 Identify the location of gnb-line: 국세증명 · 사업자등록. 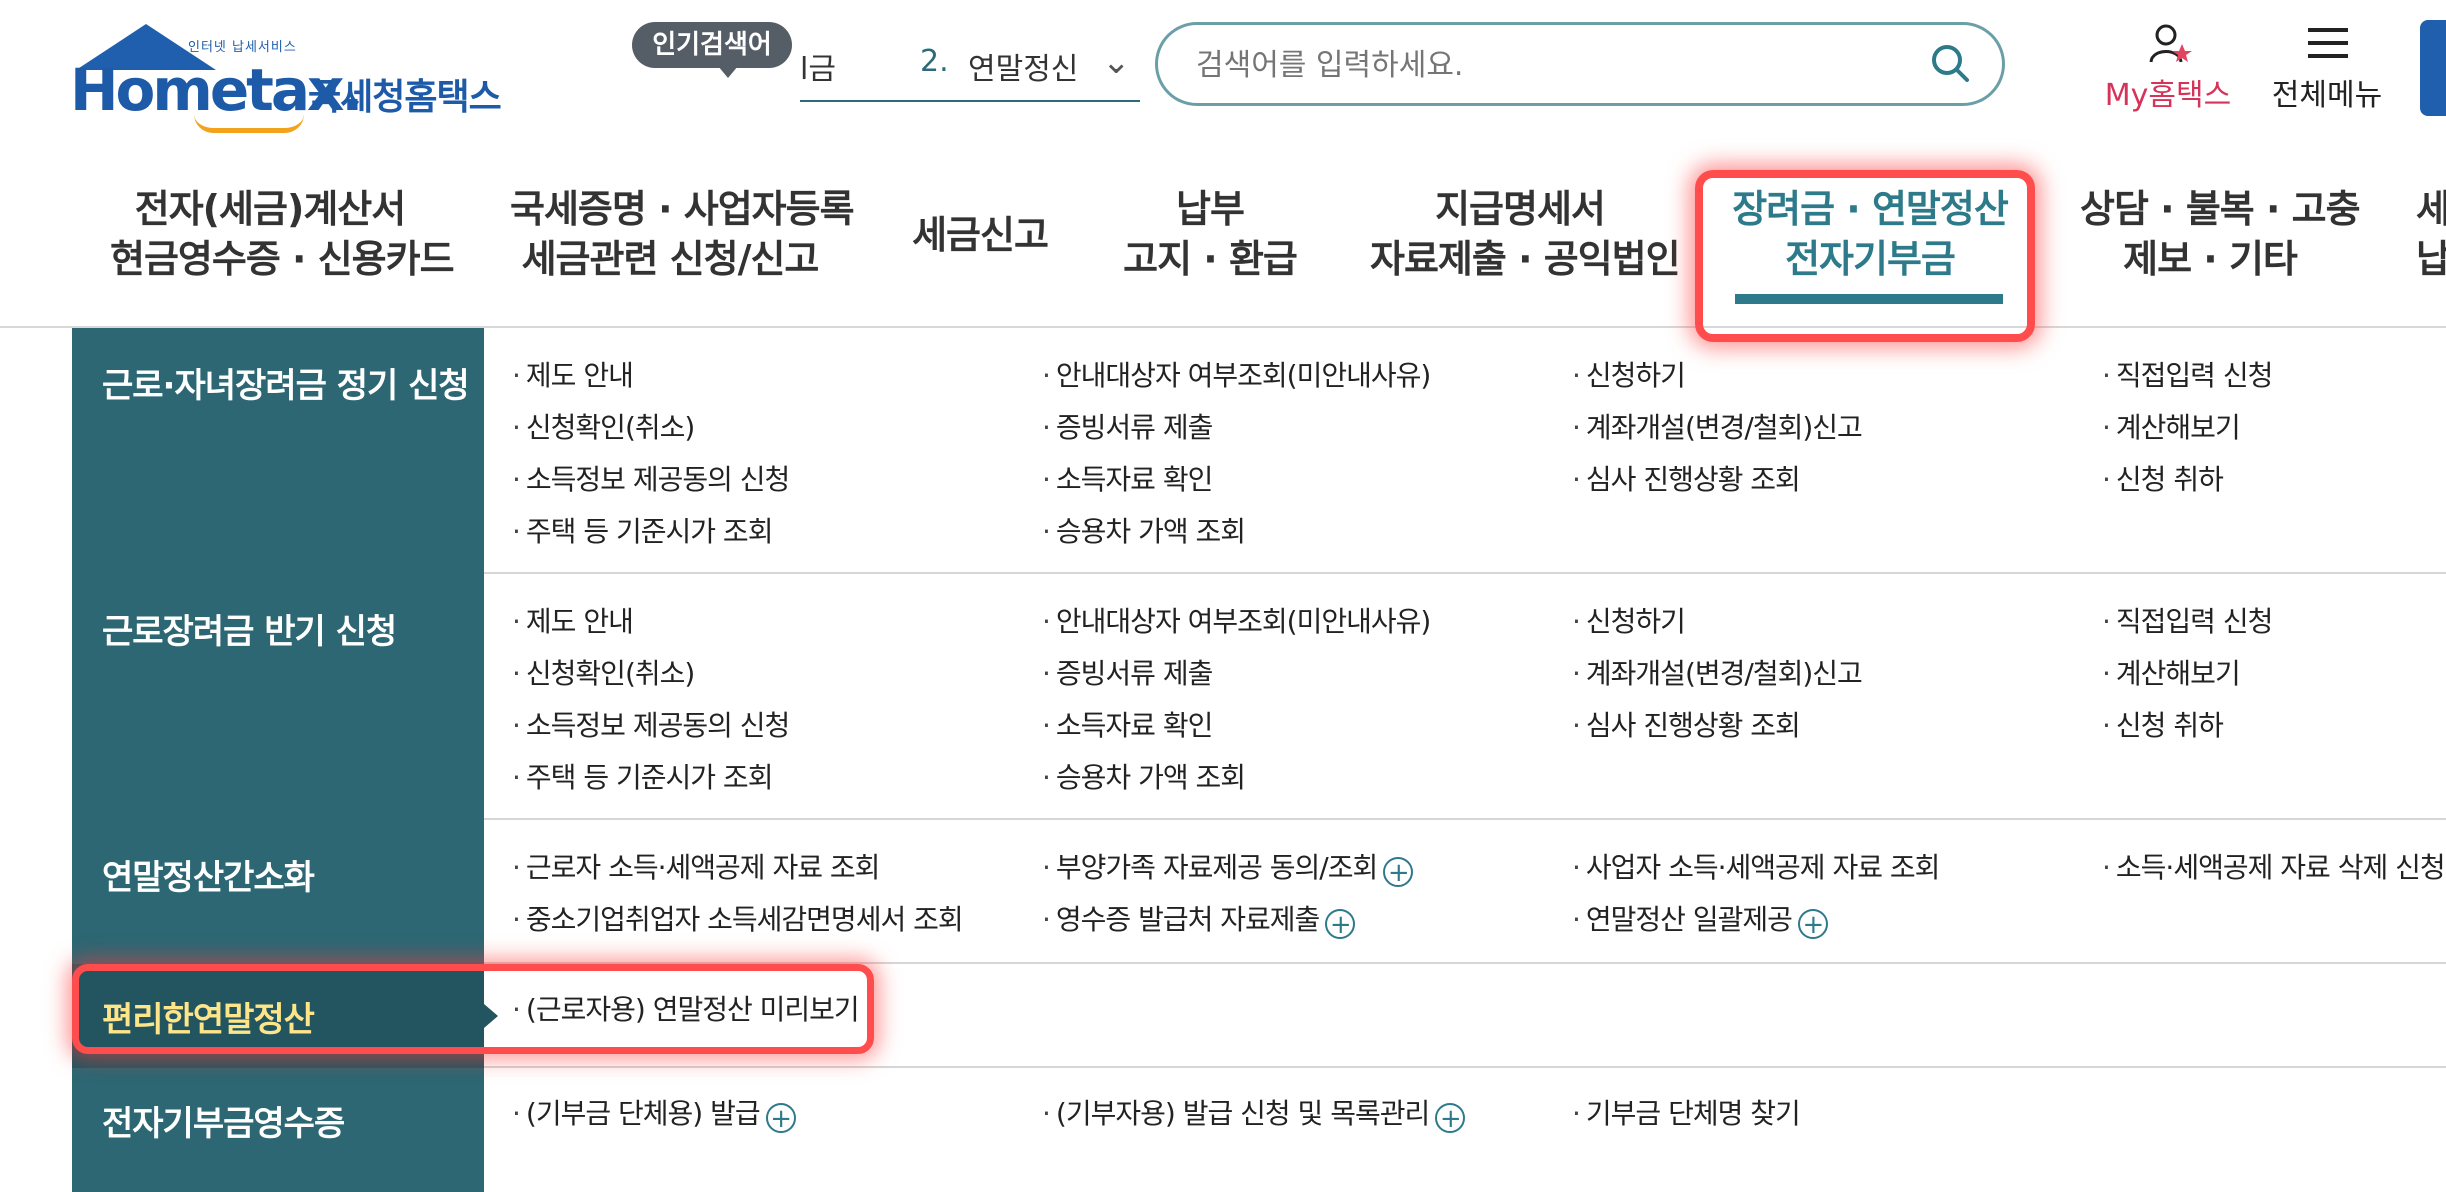
(682, 209).